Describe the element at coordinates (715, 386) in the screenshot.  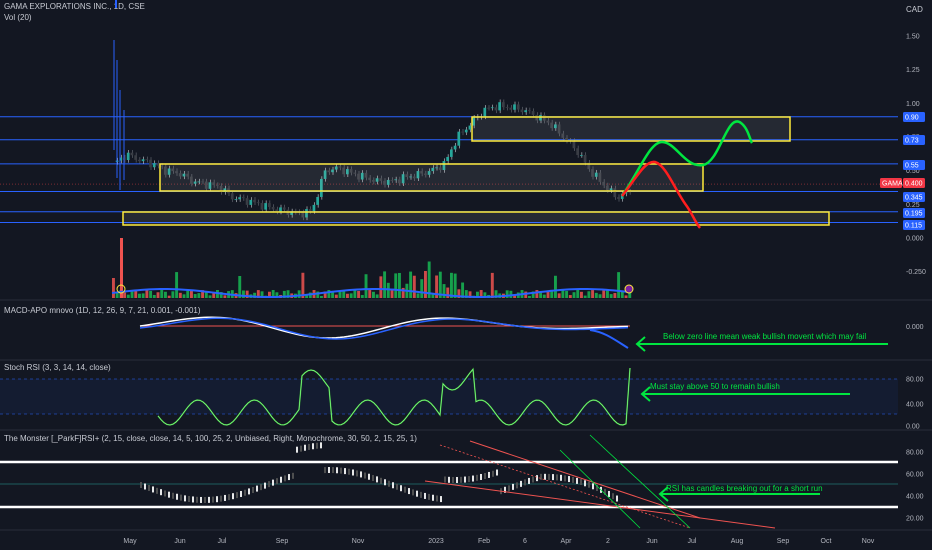
I see `stoch-annotation-text: Must stay above 50 to remain bullish` at that location.